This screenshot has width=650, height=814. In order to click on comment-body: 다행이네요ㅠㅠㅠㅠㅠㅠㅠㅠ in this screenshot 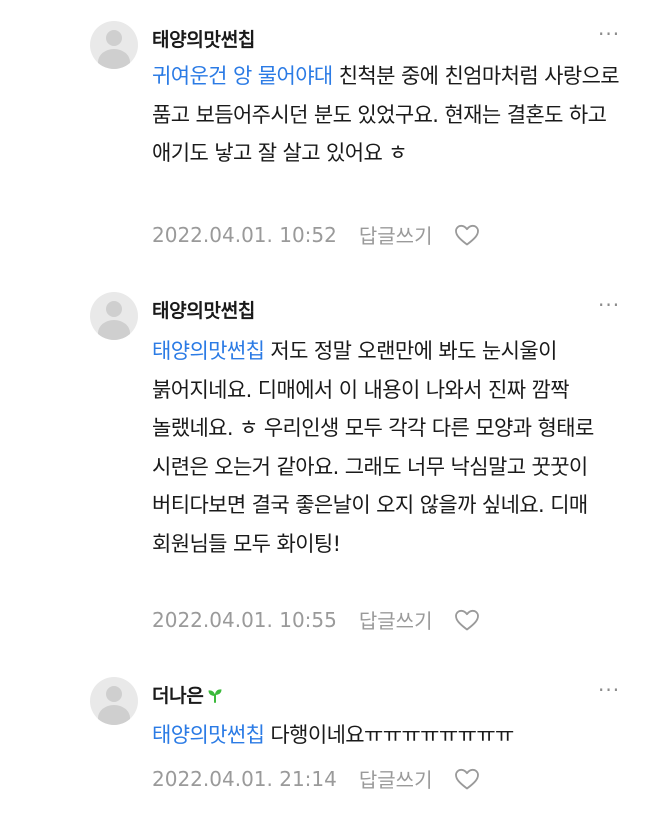, I will do `click(389, 735)`.